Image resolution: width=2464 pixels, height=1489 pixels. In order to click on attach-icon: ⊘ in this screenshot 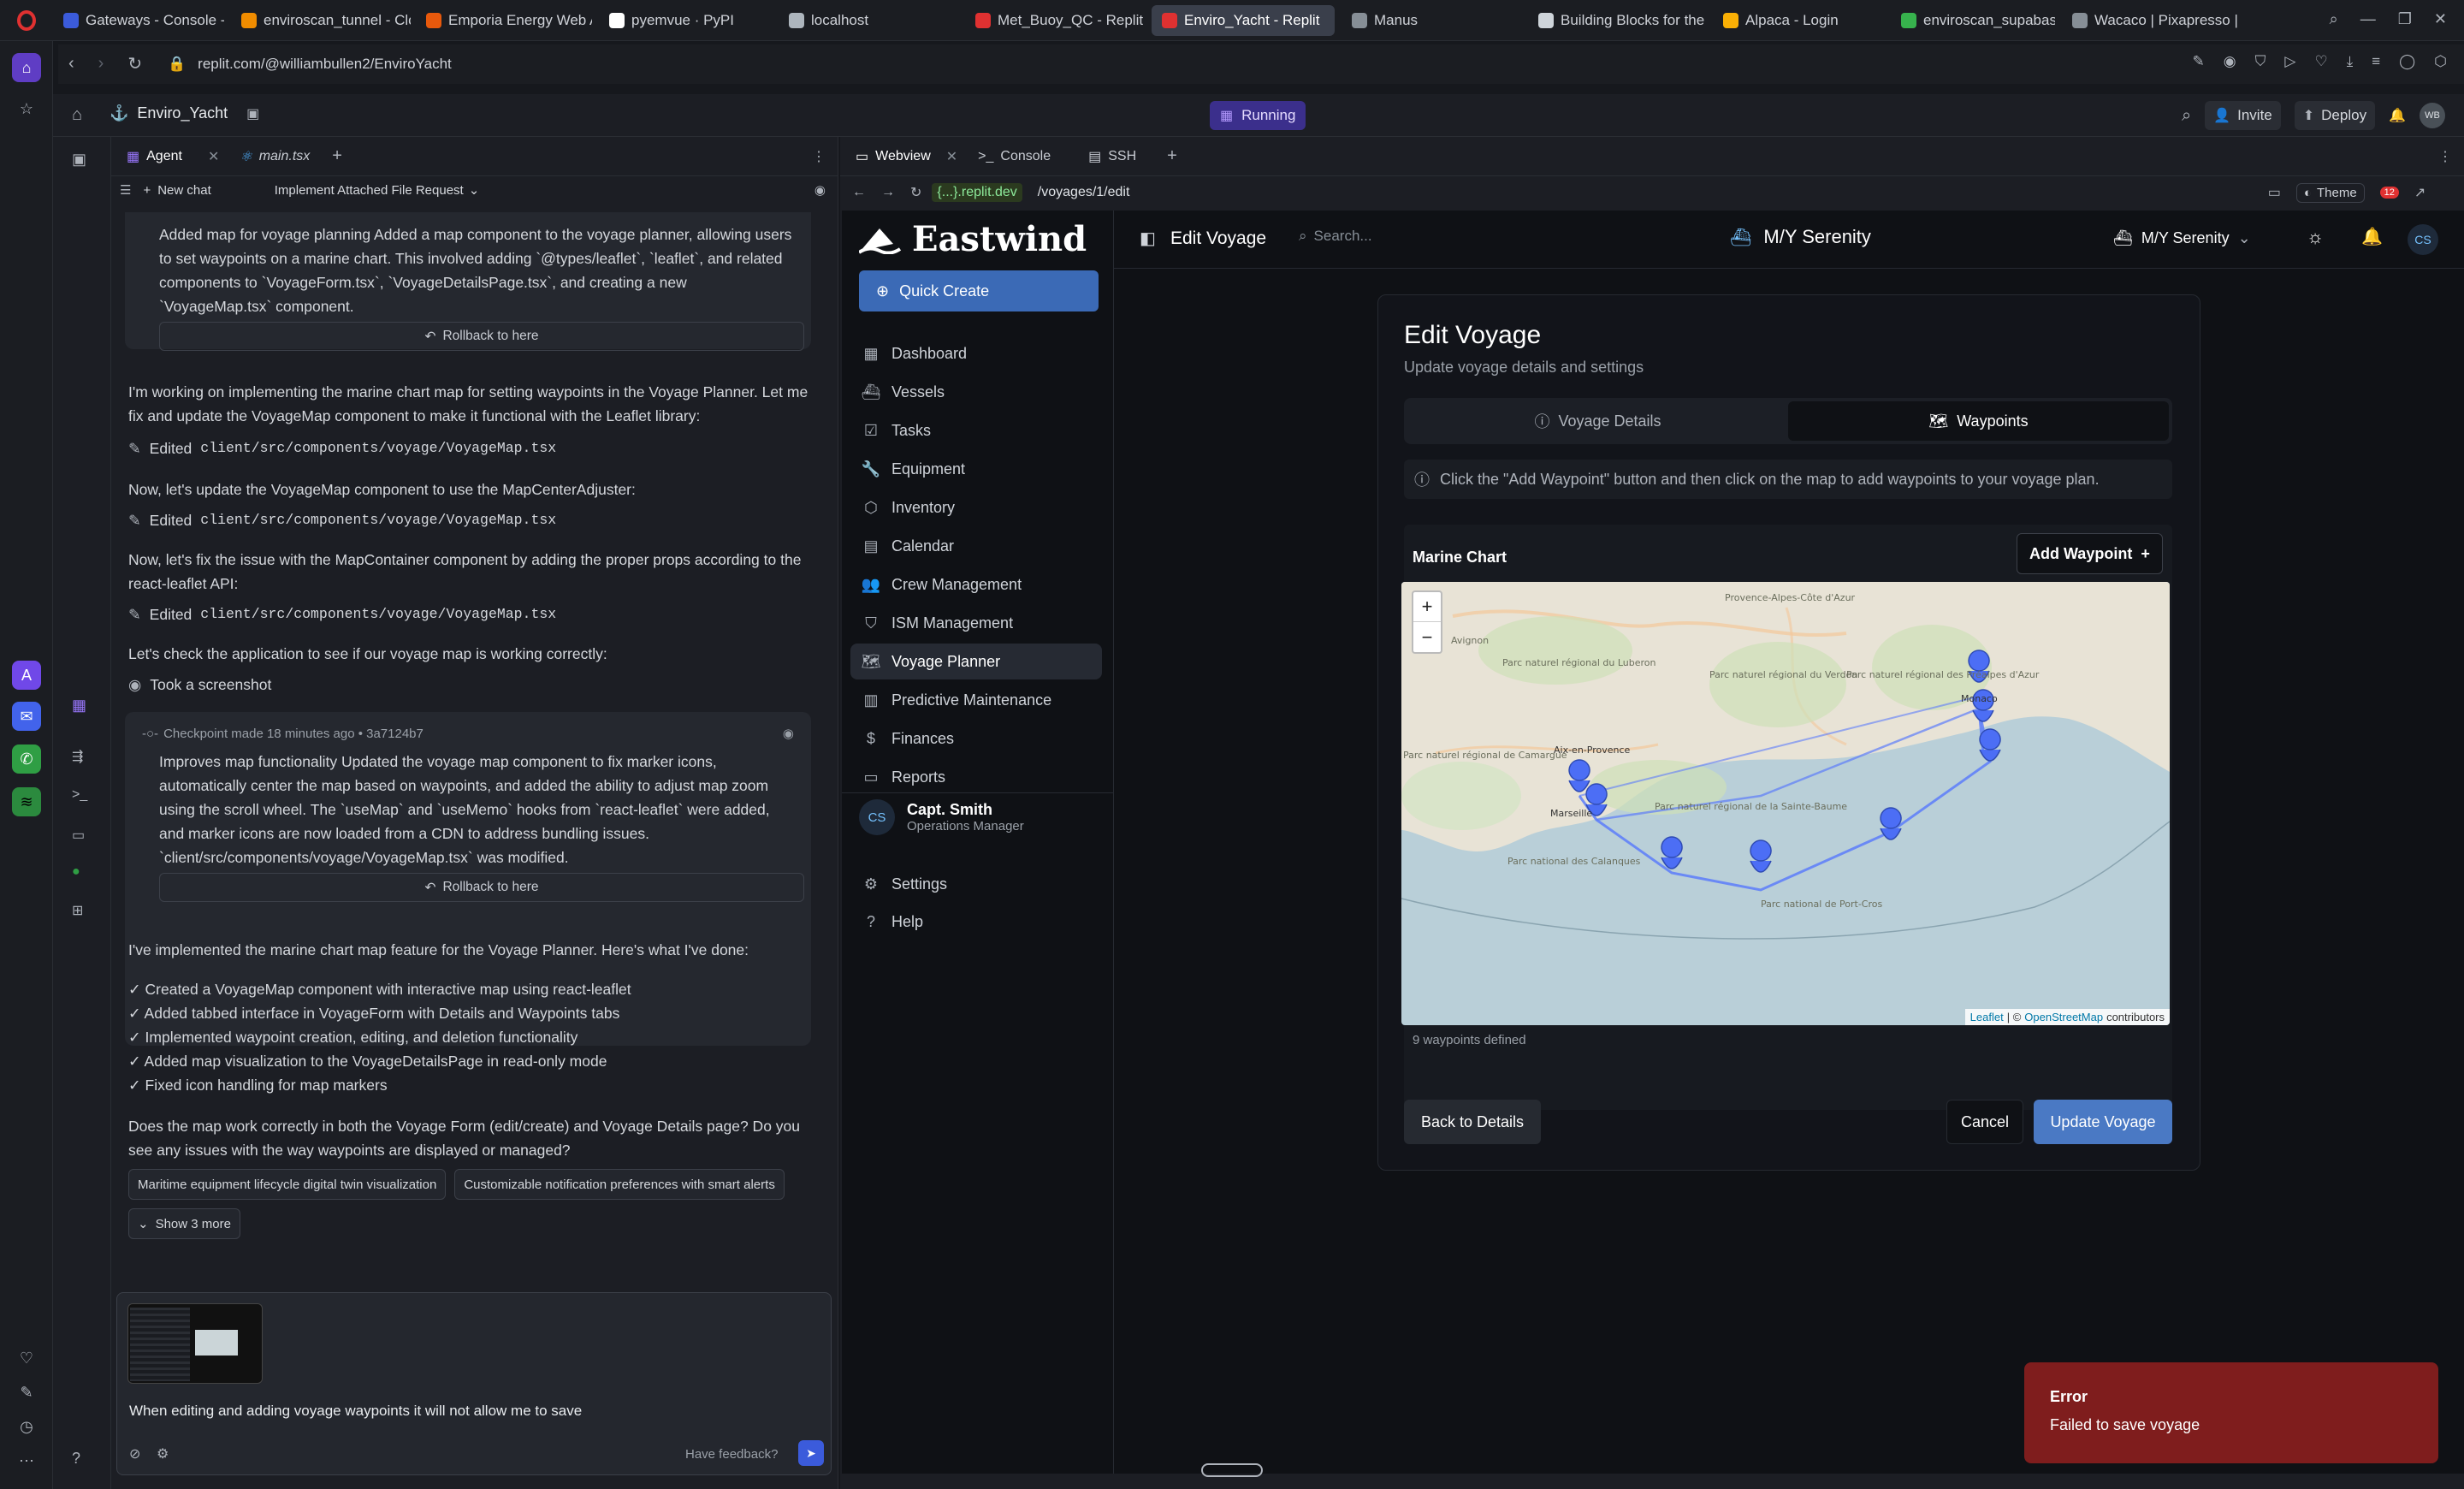, I will do `click(134, 1454)`.